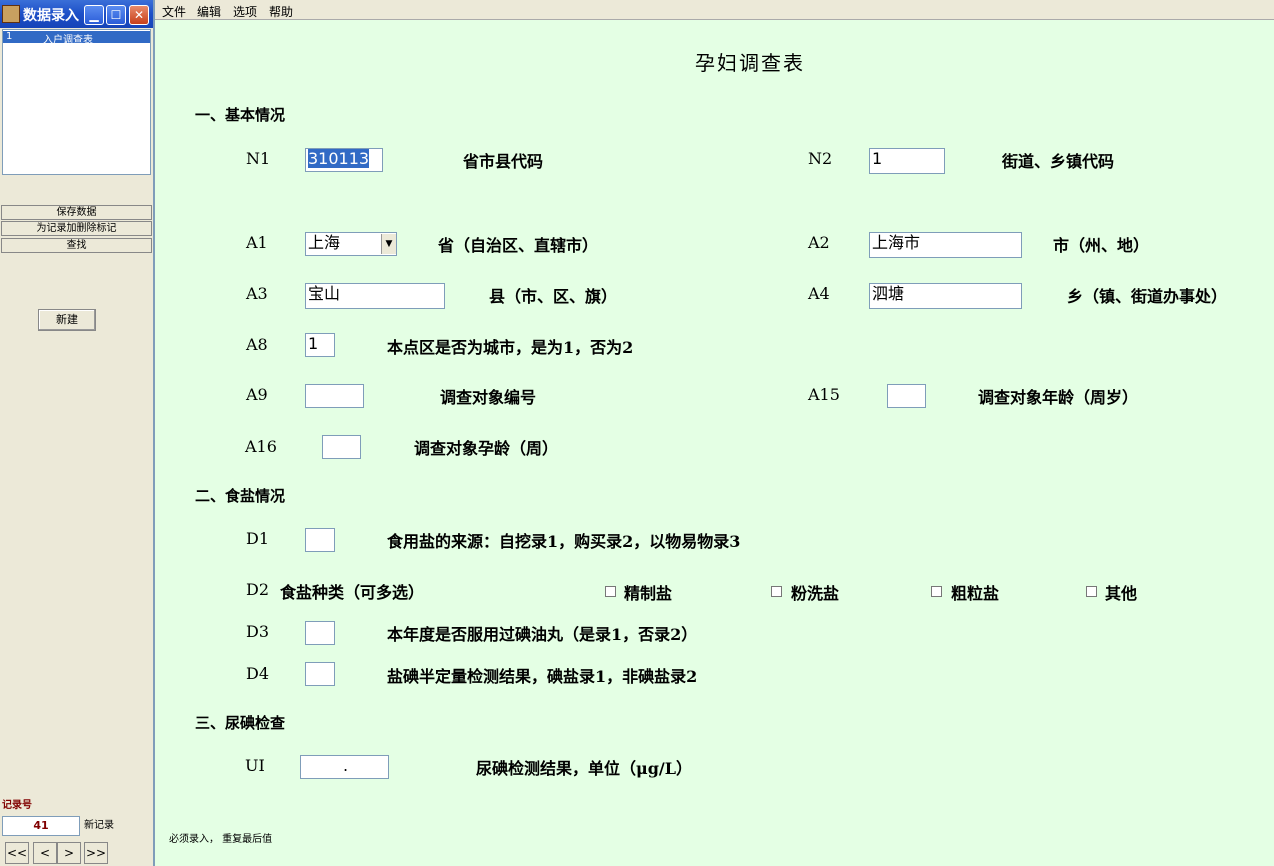 The width and height of the screenshot is (1274, 866). I want to click on footnote: 必须录入， 重复最后值, so click(221, 839).